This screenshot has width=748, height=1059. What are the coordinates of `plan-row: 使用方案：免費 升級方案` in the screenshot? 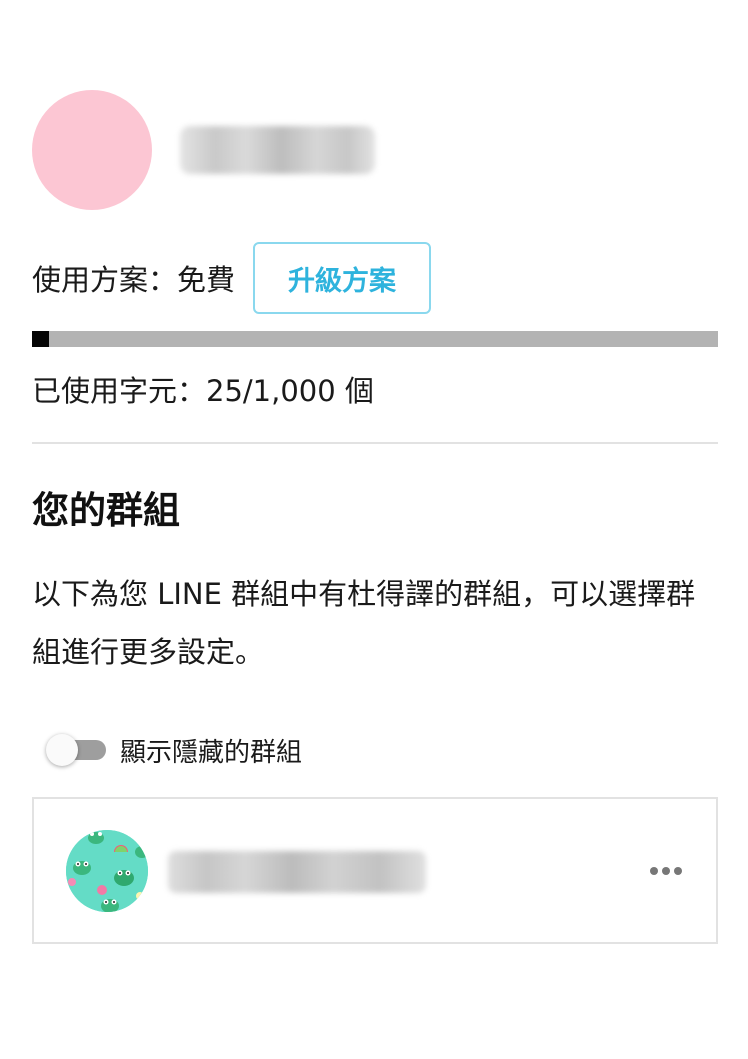 It's located at (232, 278).